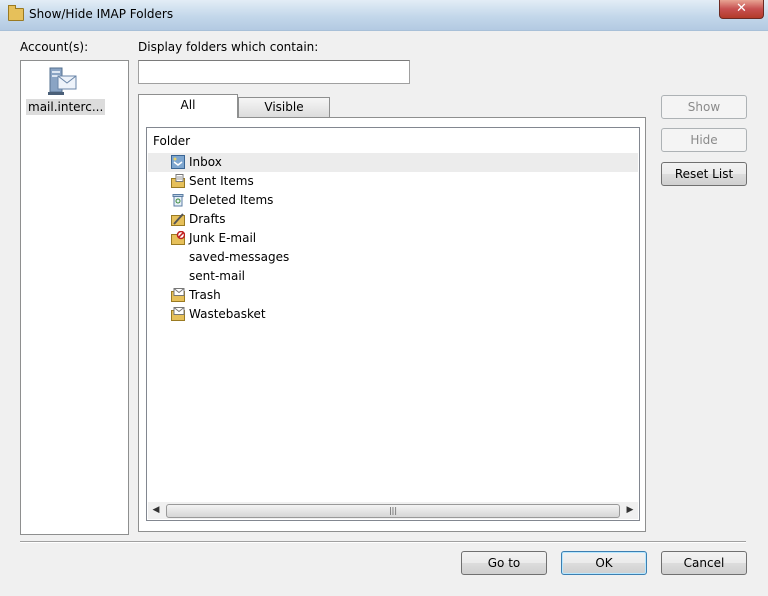  I want to click on drafts-icon, so click(178, 219).